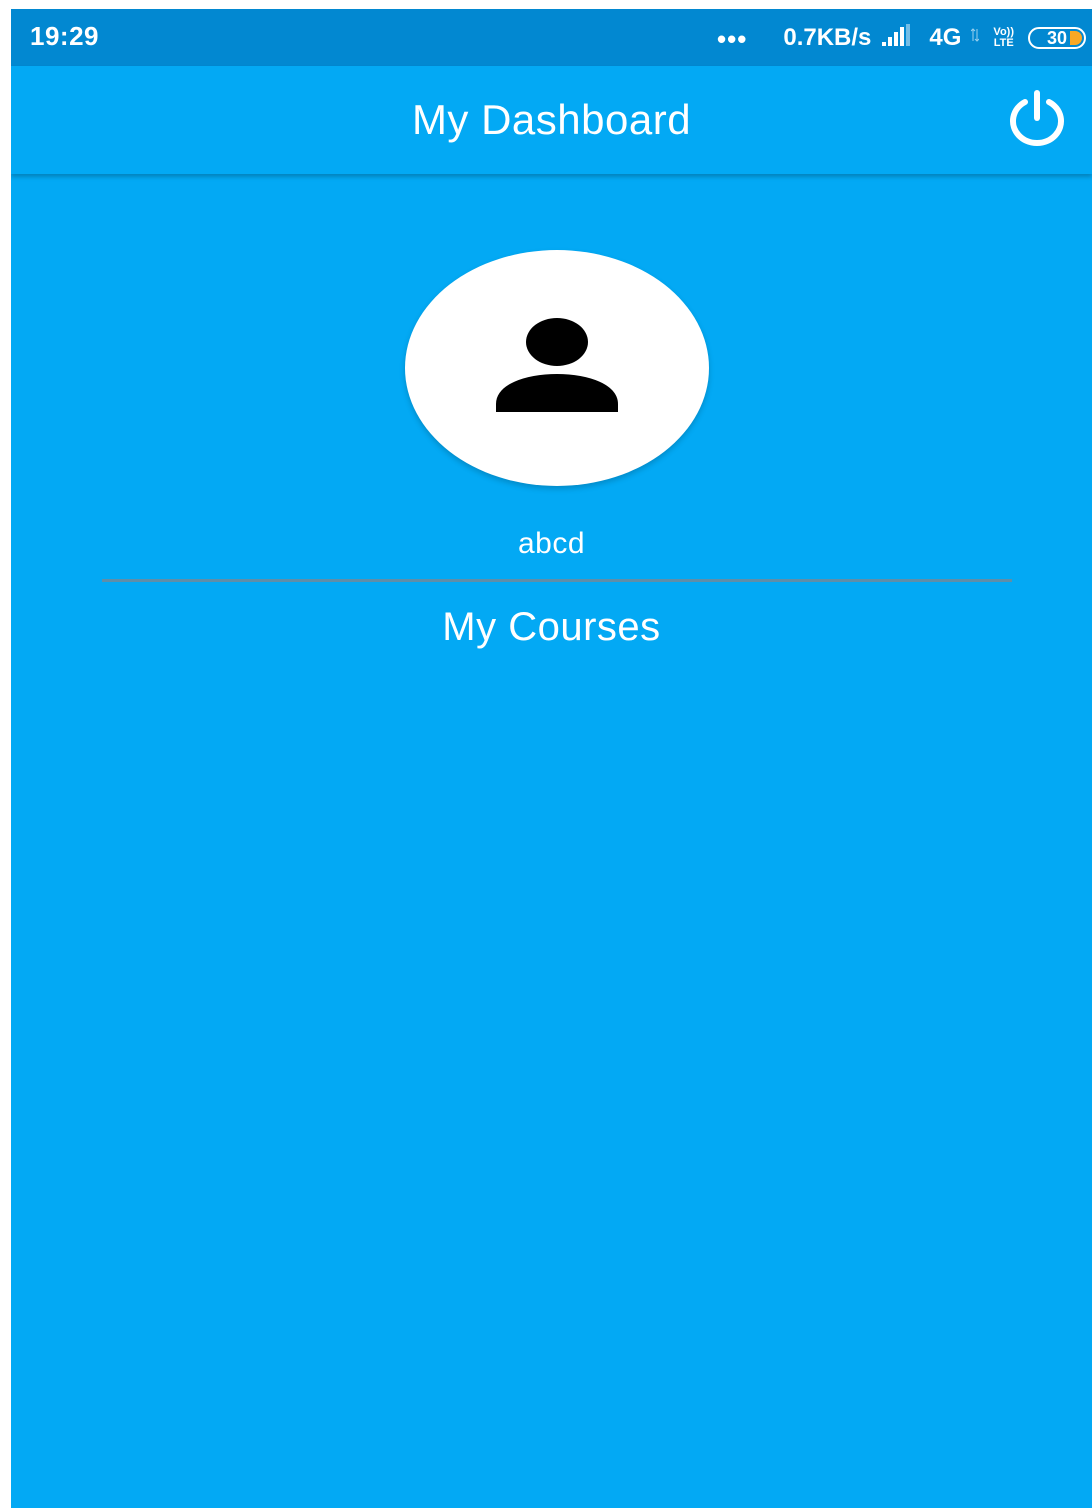 The image size is (1092, 1508). What do you see at coordinates (557, 365) in the screenshot?
I see `person-icon` at bounding box center [557, 365].